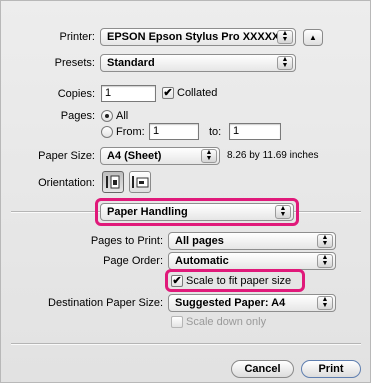 The image size is (371, 383). I want to click on bottom-separator, so click(186, 344).